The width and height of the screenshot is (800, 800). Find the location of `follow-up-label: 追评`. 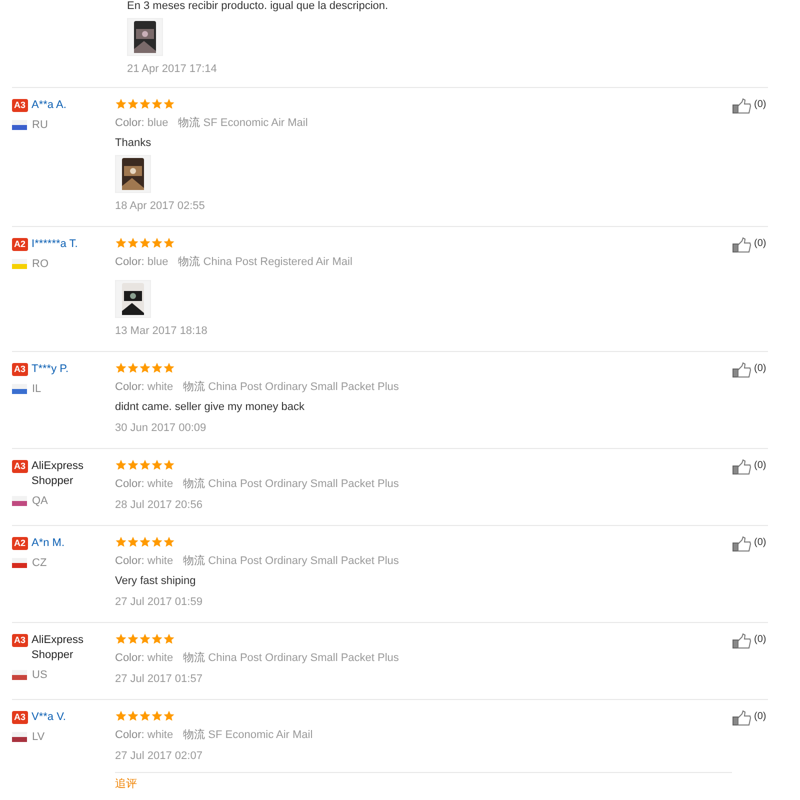

follow-up-label: 追评 is located at coordinates (423, 781).